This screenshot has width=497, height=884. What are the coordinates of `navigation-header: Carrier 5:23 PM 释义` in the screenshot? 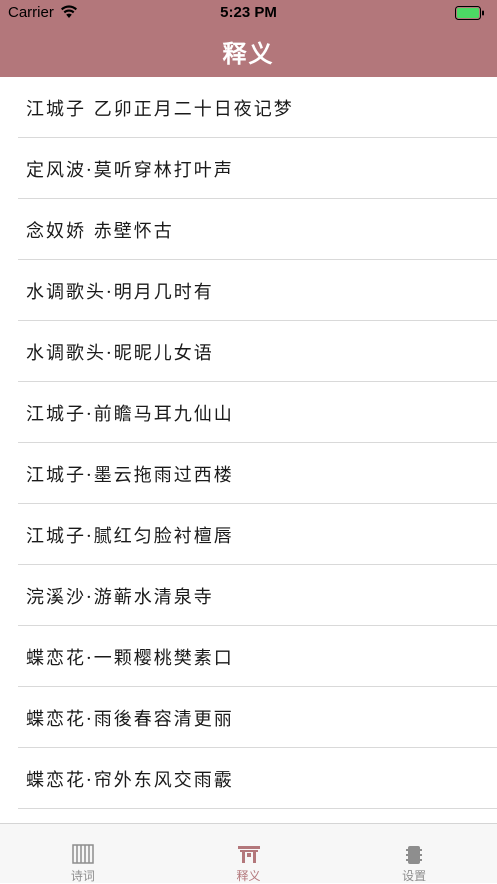 It's located at (248, 38).